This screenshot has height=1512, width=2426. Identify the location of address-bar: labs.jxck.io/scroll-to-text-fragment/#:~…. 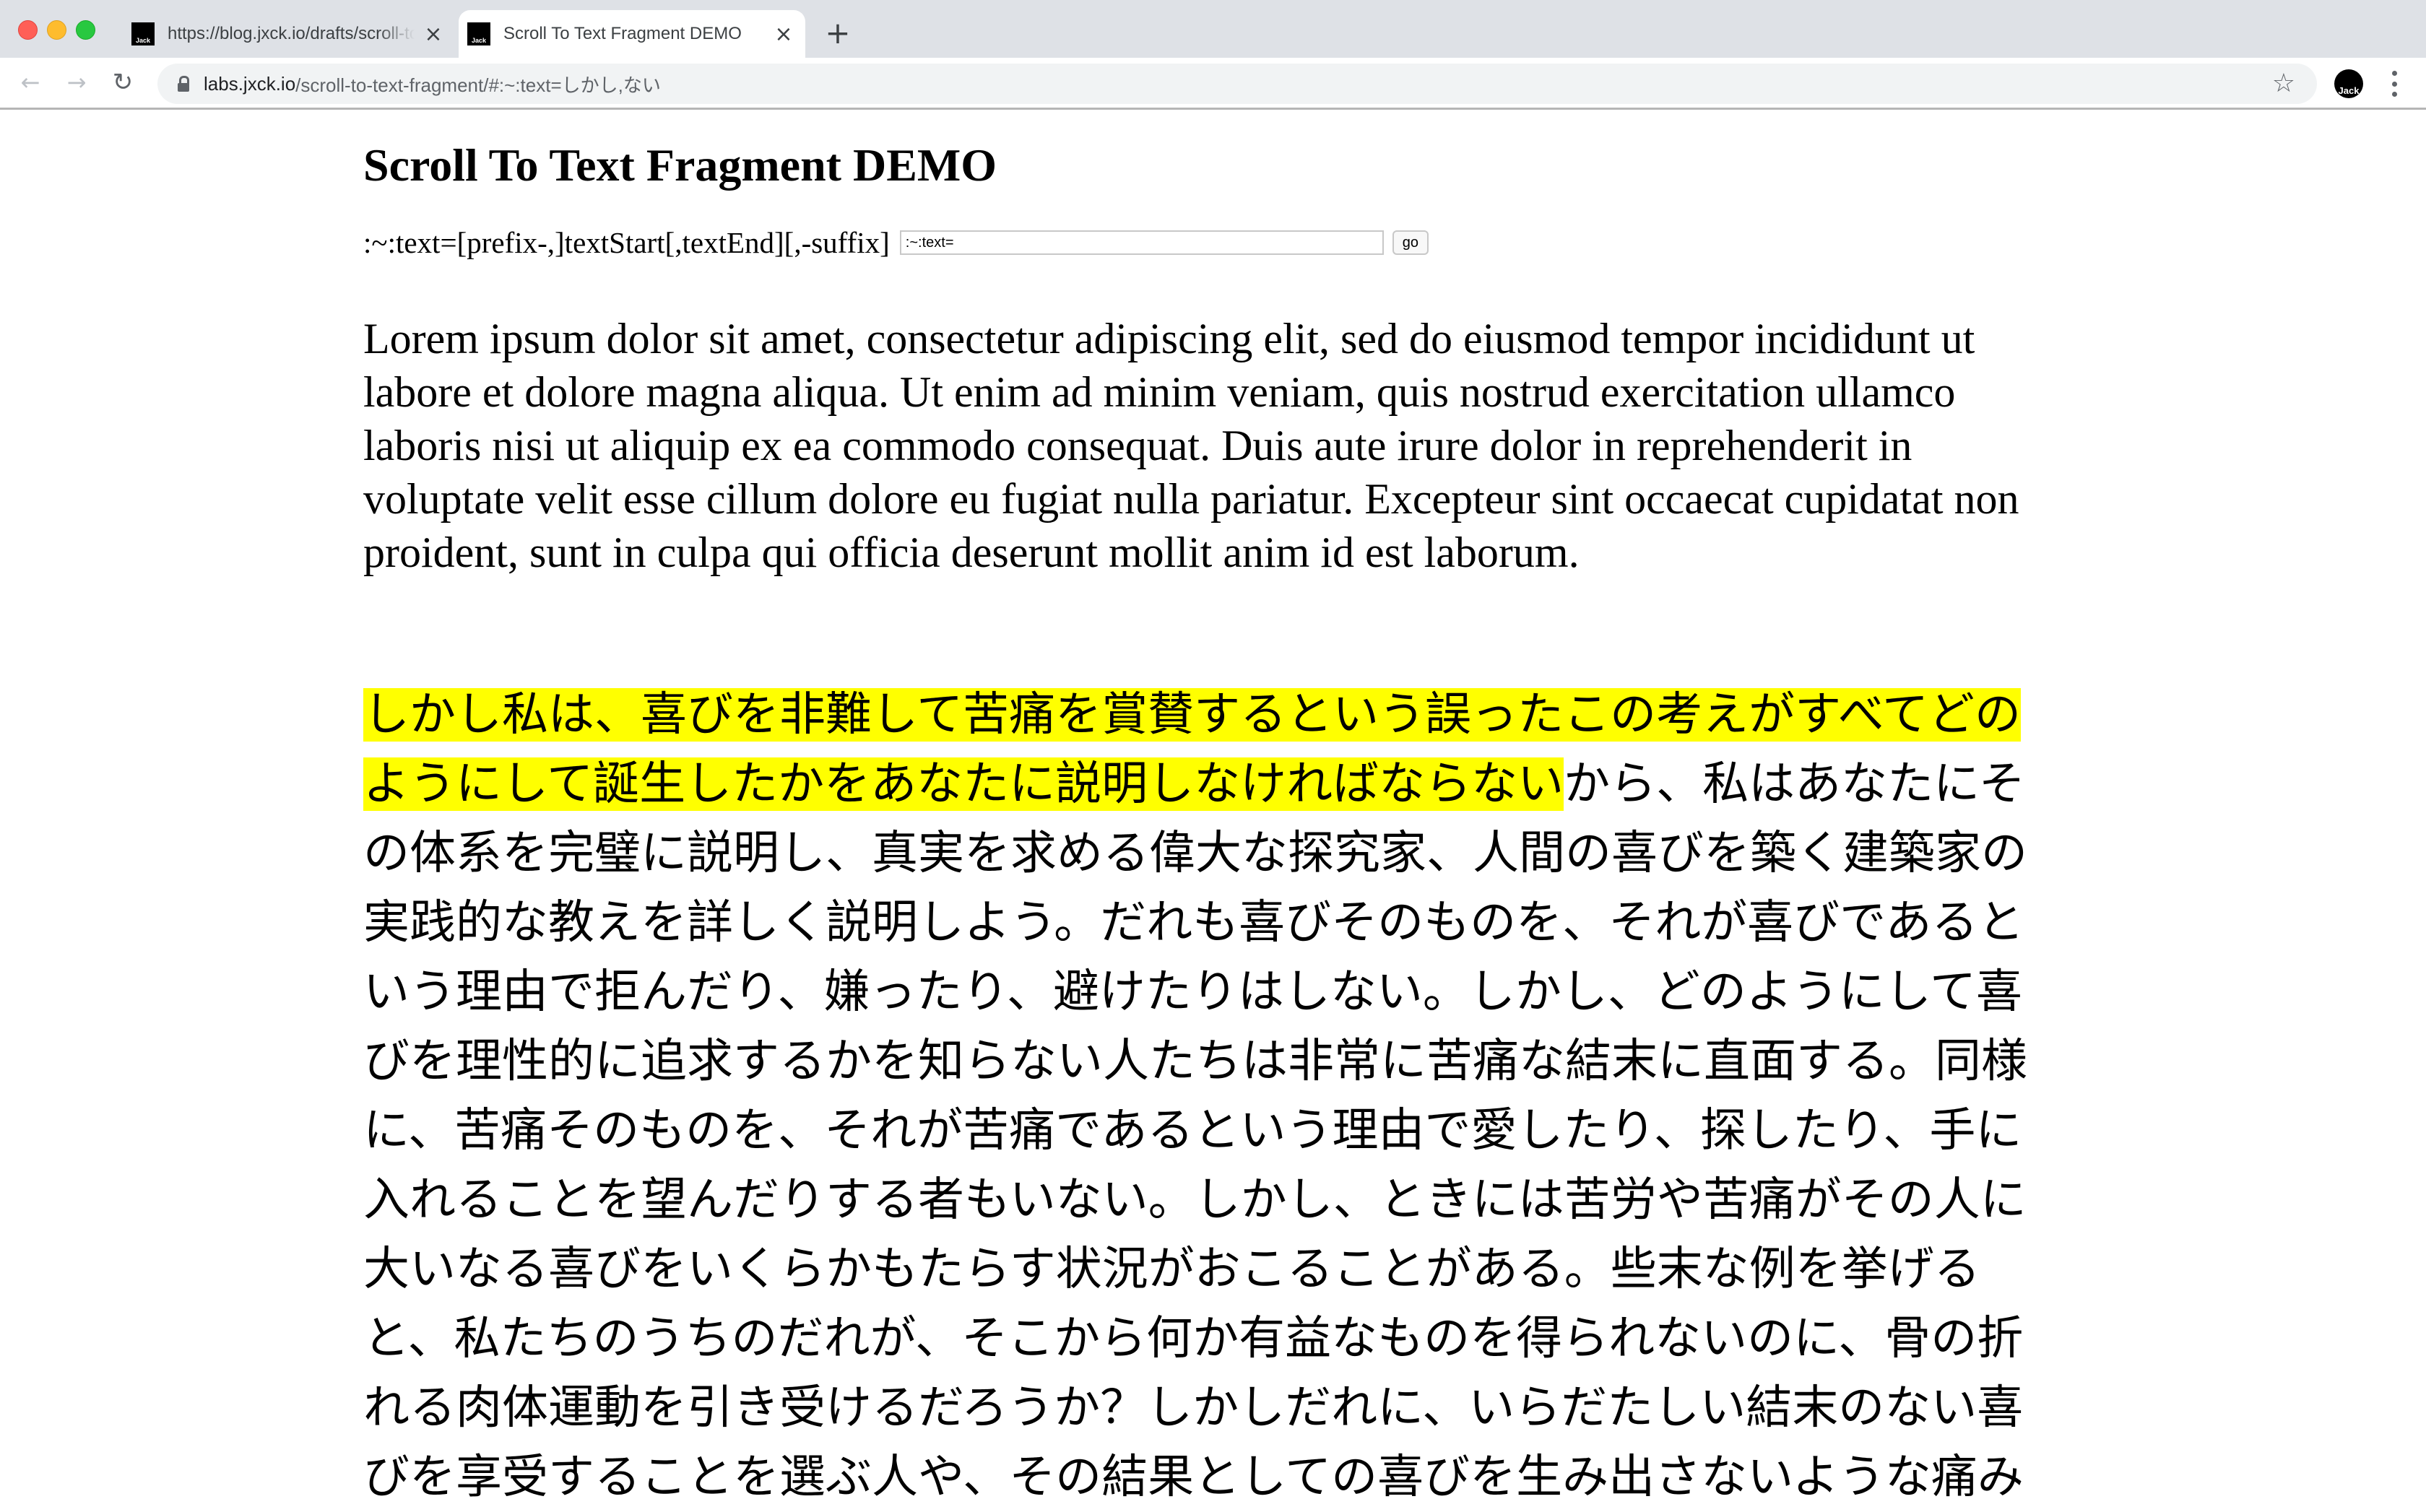
(1237, 84).